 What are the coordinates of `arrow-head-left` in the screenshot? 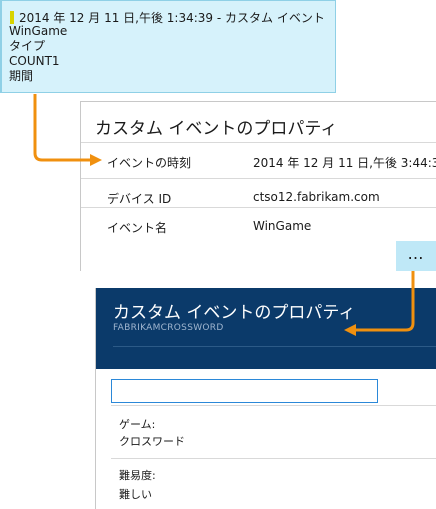 It's located at (350, 330).